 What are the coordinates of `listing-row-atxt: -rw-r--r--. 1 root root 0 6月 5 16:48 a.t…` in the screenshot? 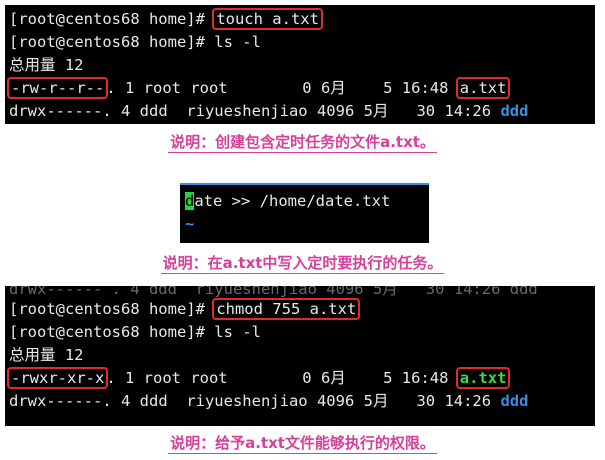 It's located at (298, 88).